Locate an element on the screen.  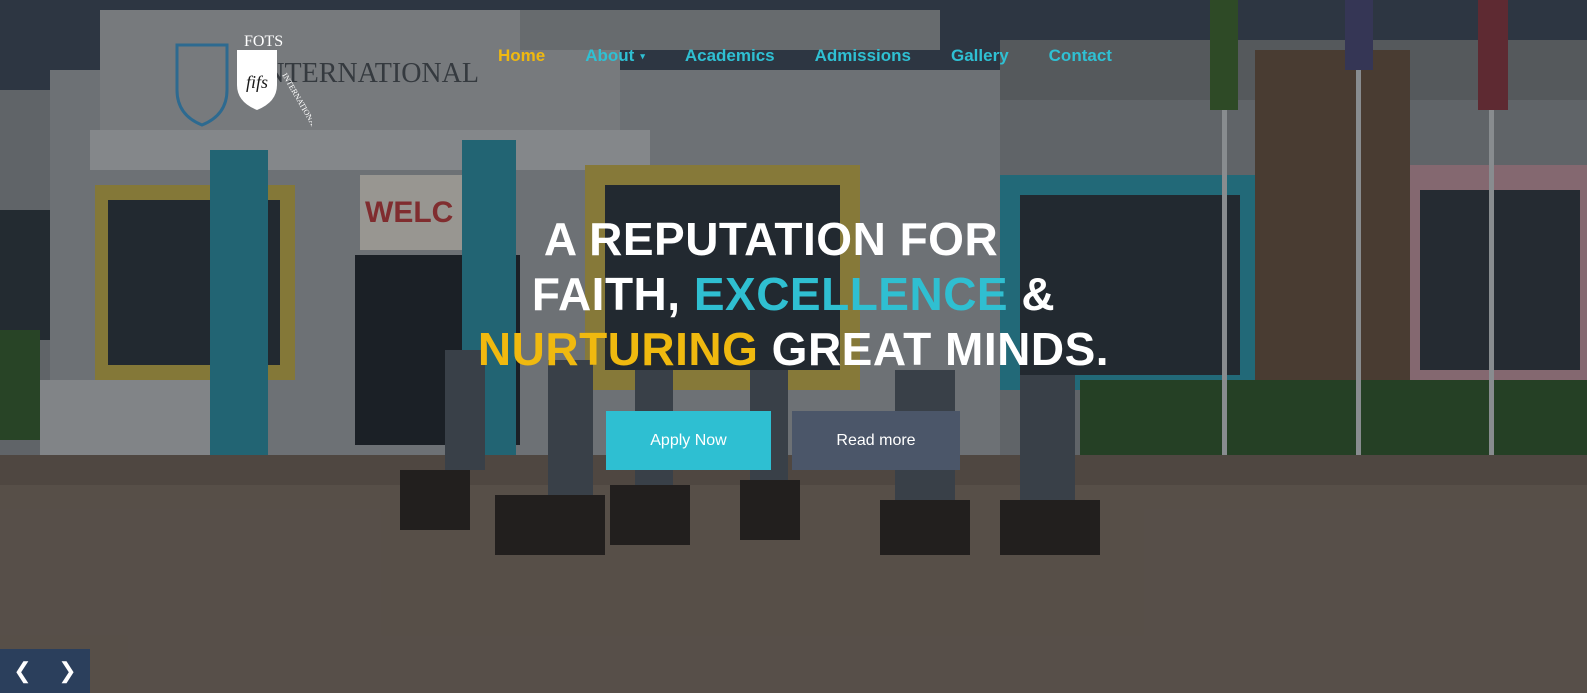
nav-academics: Academics is located at coordinates (730, 56).